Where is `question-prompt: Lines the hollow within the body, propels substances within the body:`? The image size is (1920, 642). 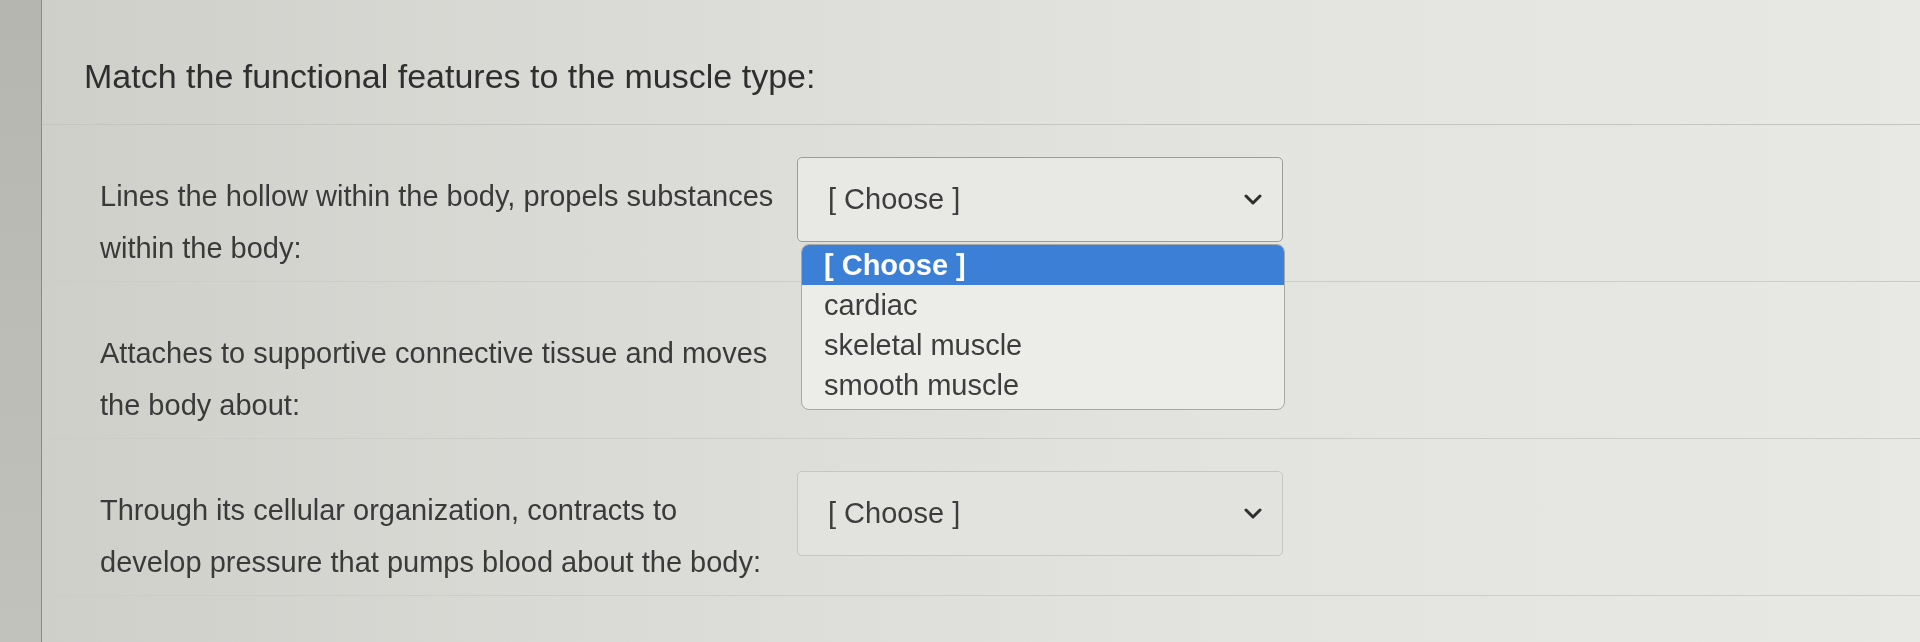
question-prompt: Lines the hollow within the body, propels substances within the body: is located at coordinates (437, 222).